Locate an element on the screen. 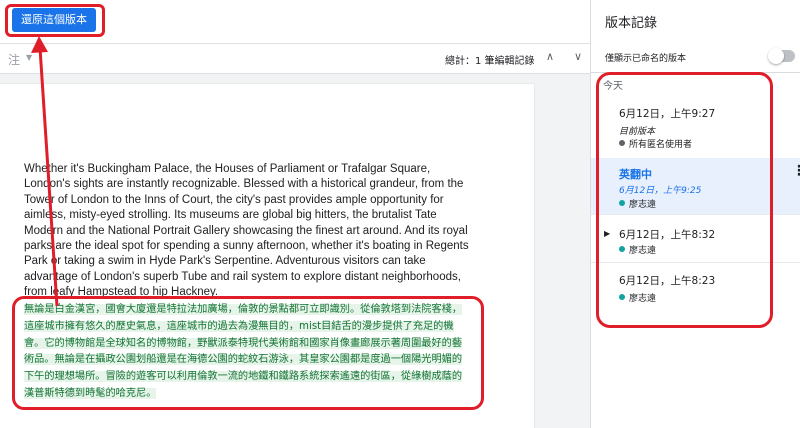  version-list-annotation is located at coordinates (684, 200).